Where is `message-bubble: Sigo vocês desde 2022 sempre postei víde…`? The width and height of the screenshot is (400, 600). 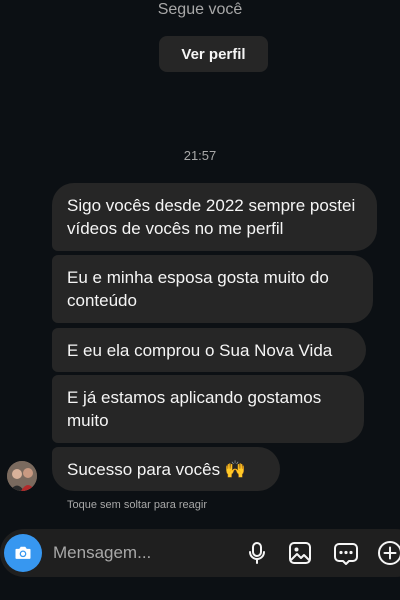 message-bubble: Sigo vocês desde 2022 sempre postei víde… is located at coordinates (214, 217).